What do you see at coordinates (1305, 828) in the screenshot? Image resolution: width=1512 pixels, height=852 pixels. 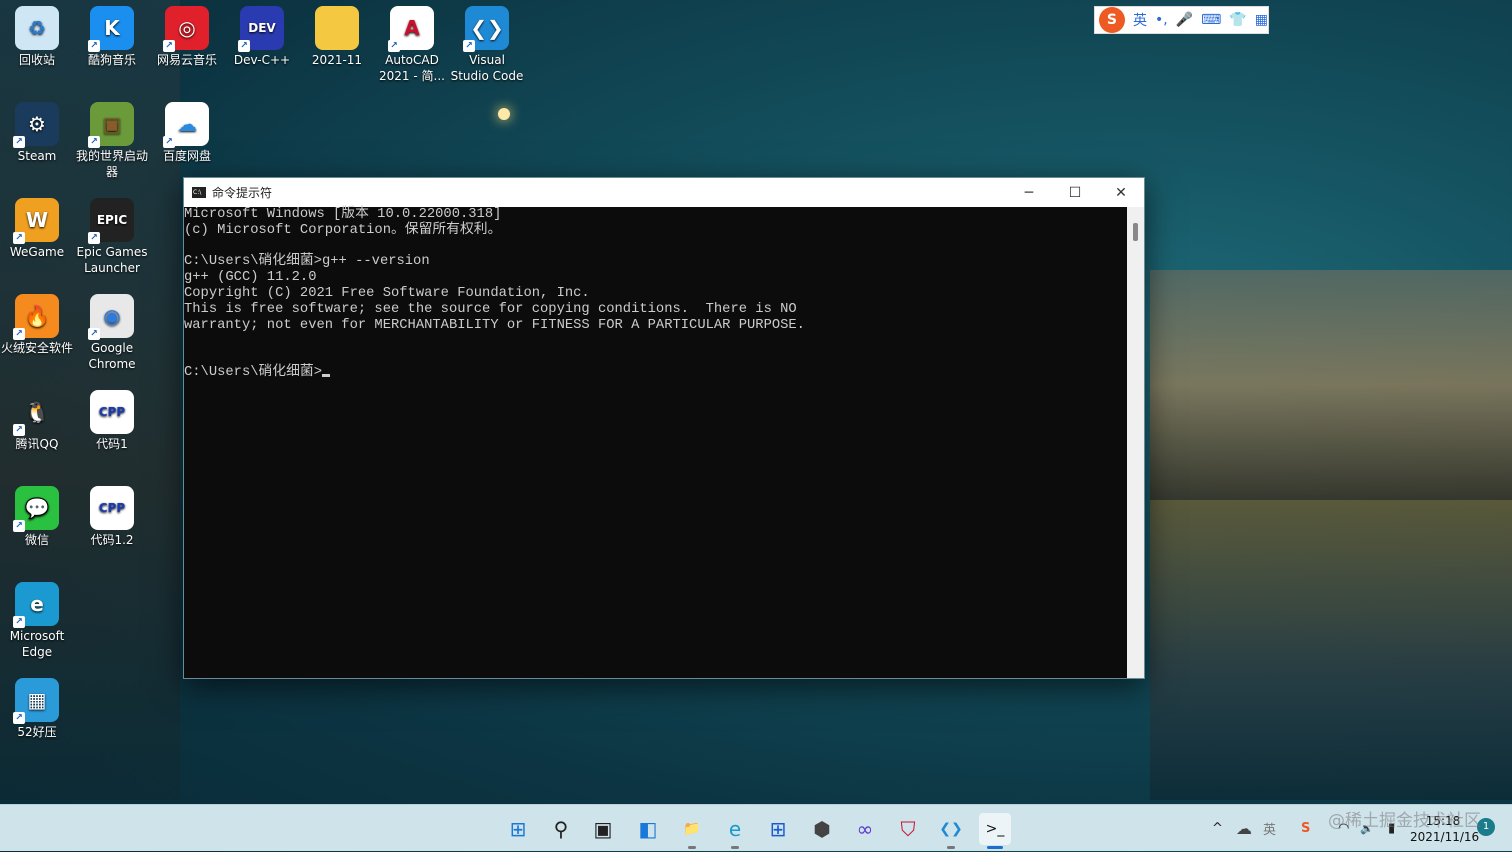 I see `sogou-tray-icon: S` at bounding box center [1305, 828].